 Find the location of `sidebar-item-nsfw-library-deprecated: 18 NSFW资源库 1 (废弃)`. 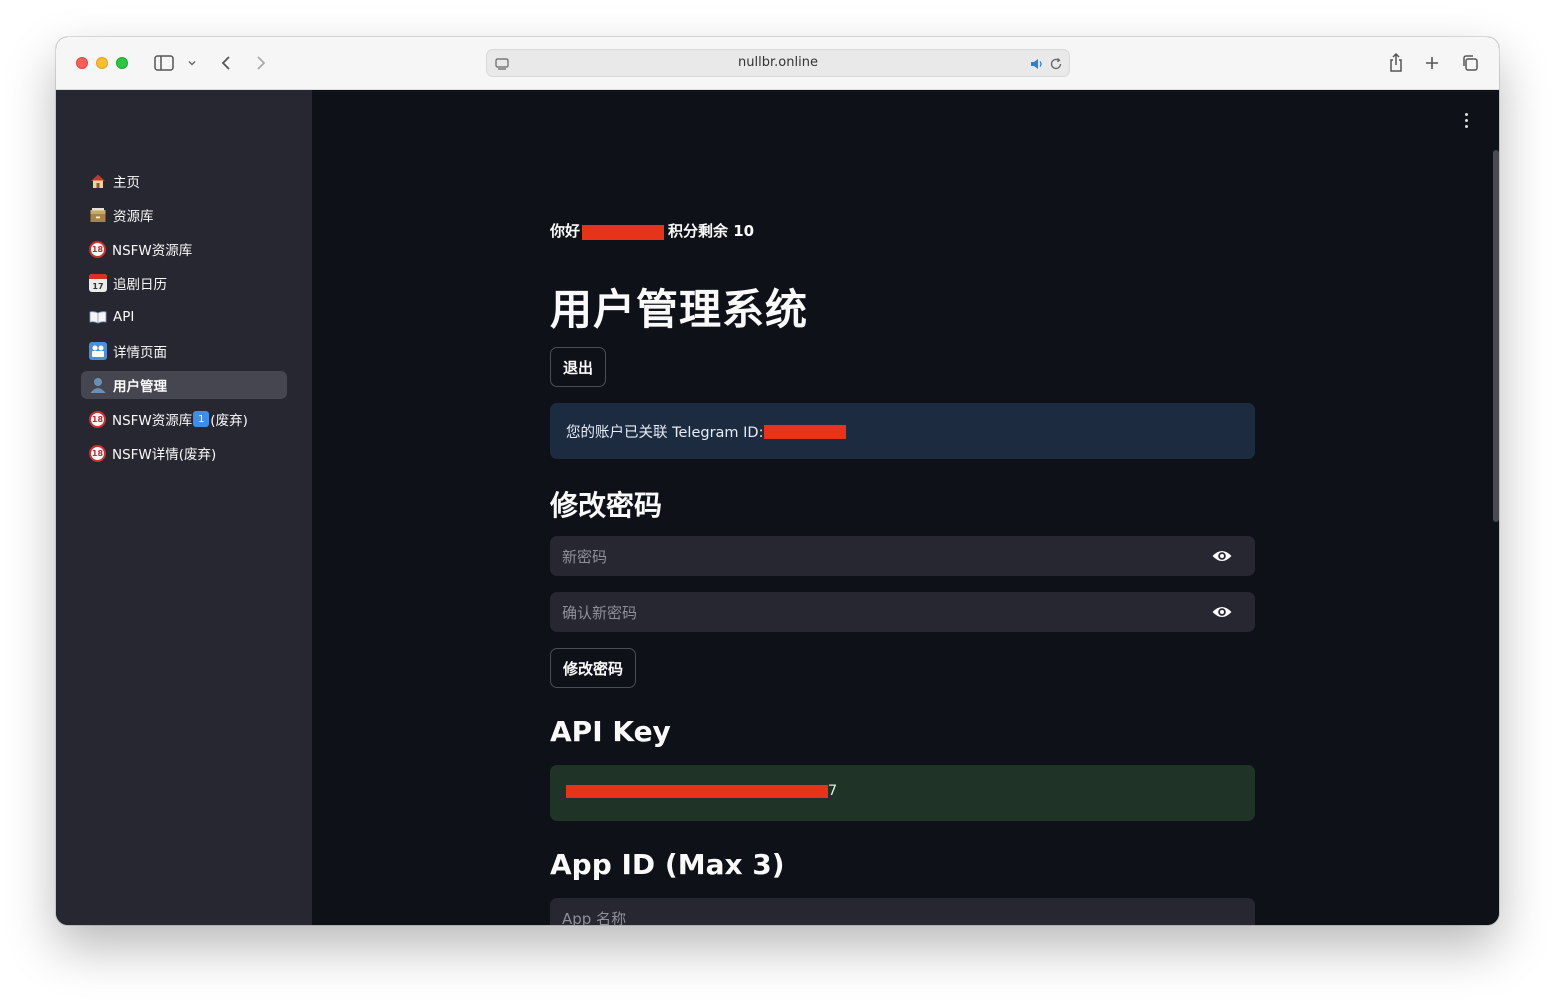

sidebar-item-nsfw-library-deprecated: 18 NSFW资源库 1 (废弃) is located at coordinates (184, 419).